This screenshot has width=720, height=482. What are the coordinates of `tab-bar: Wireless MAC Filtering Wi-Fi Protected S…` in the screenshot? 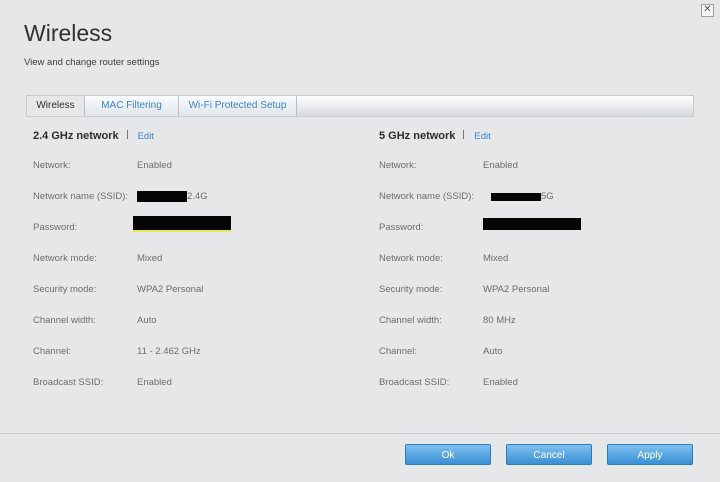 It's located at (360, 105).